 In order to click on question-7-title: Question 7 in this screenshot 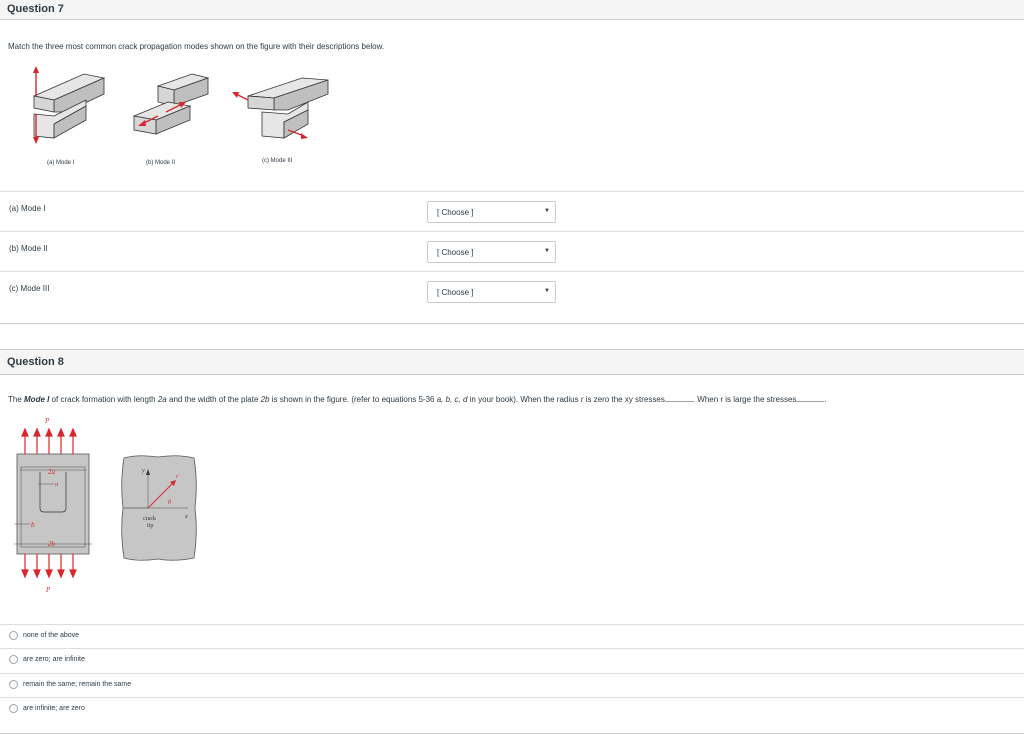, I will do `click(35, 9)`.